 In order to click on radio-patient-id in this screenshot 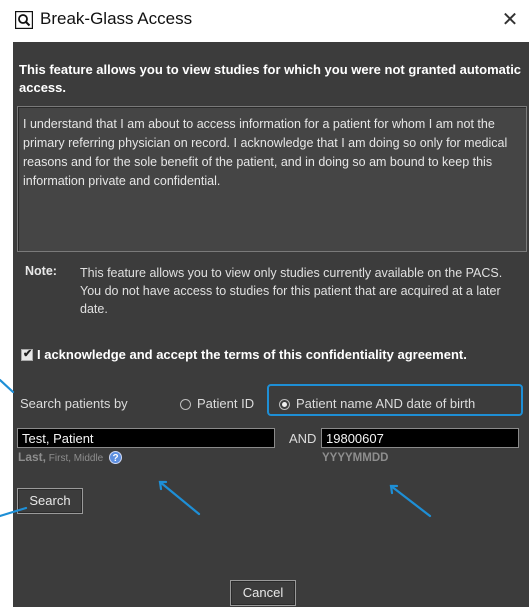, I will do `click(185, 404)`.